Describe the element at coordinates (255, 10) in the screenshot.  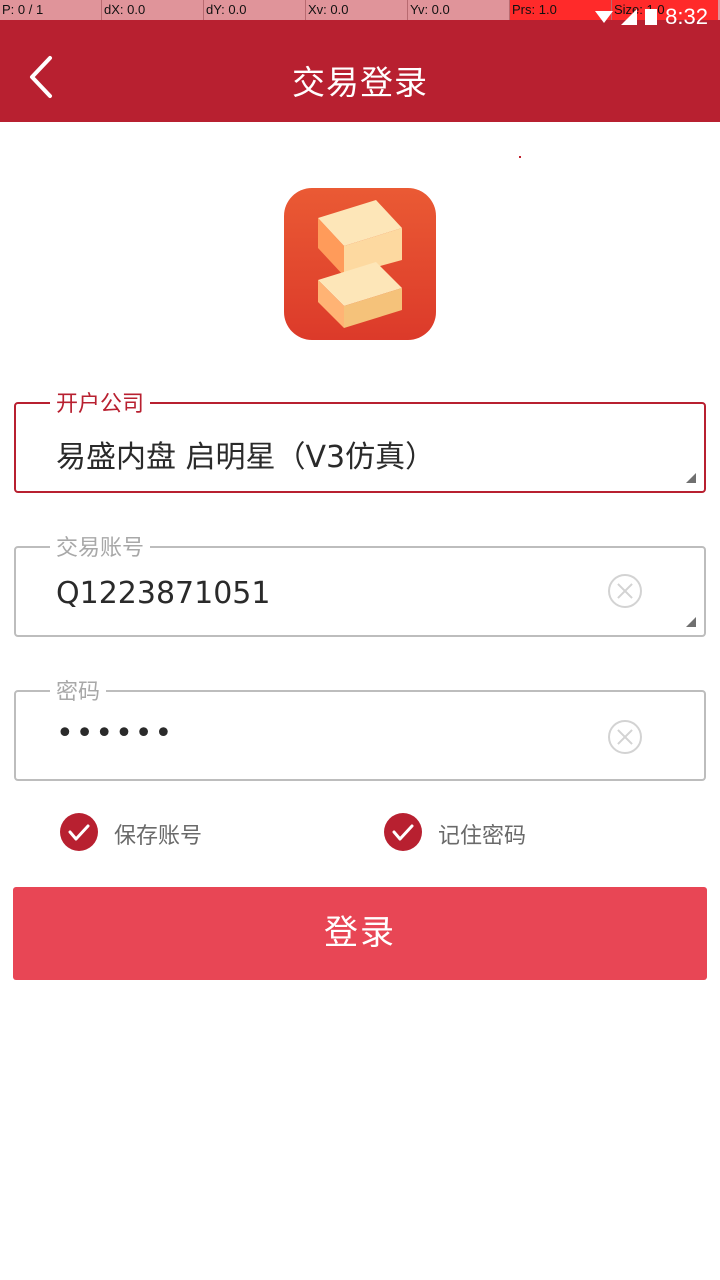
I see `debug-dy: dY: 0.0` at that location.